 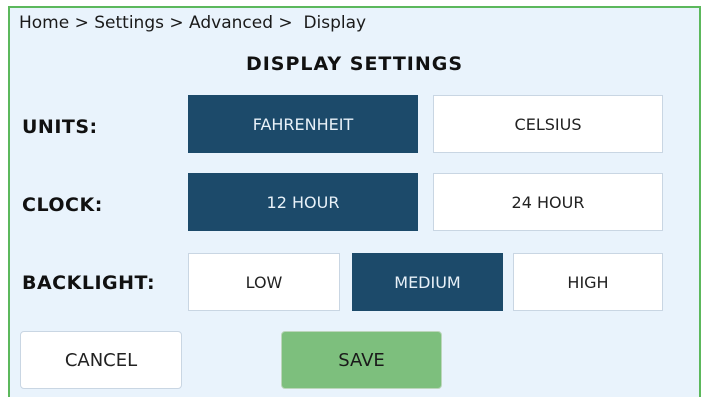 What do you see at coordinates (303, 124) in the screenshot?
I see `units-fahrenheit-option: FAHRENHEIT` at bounding box center [303, 124].